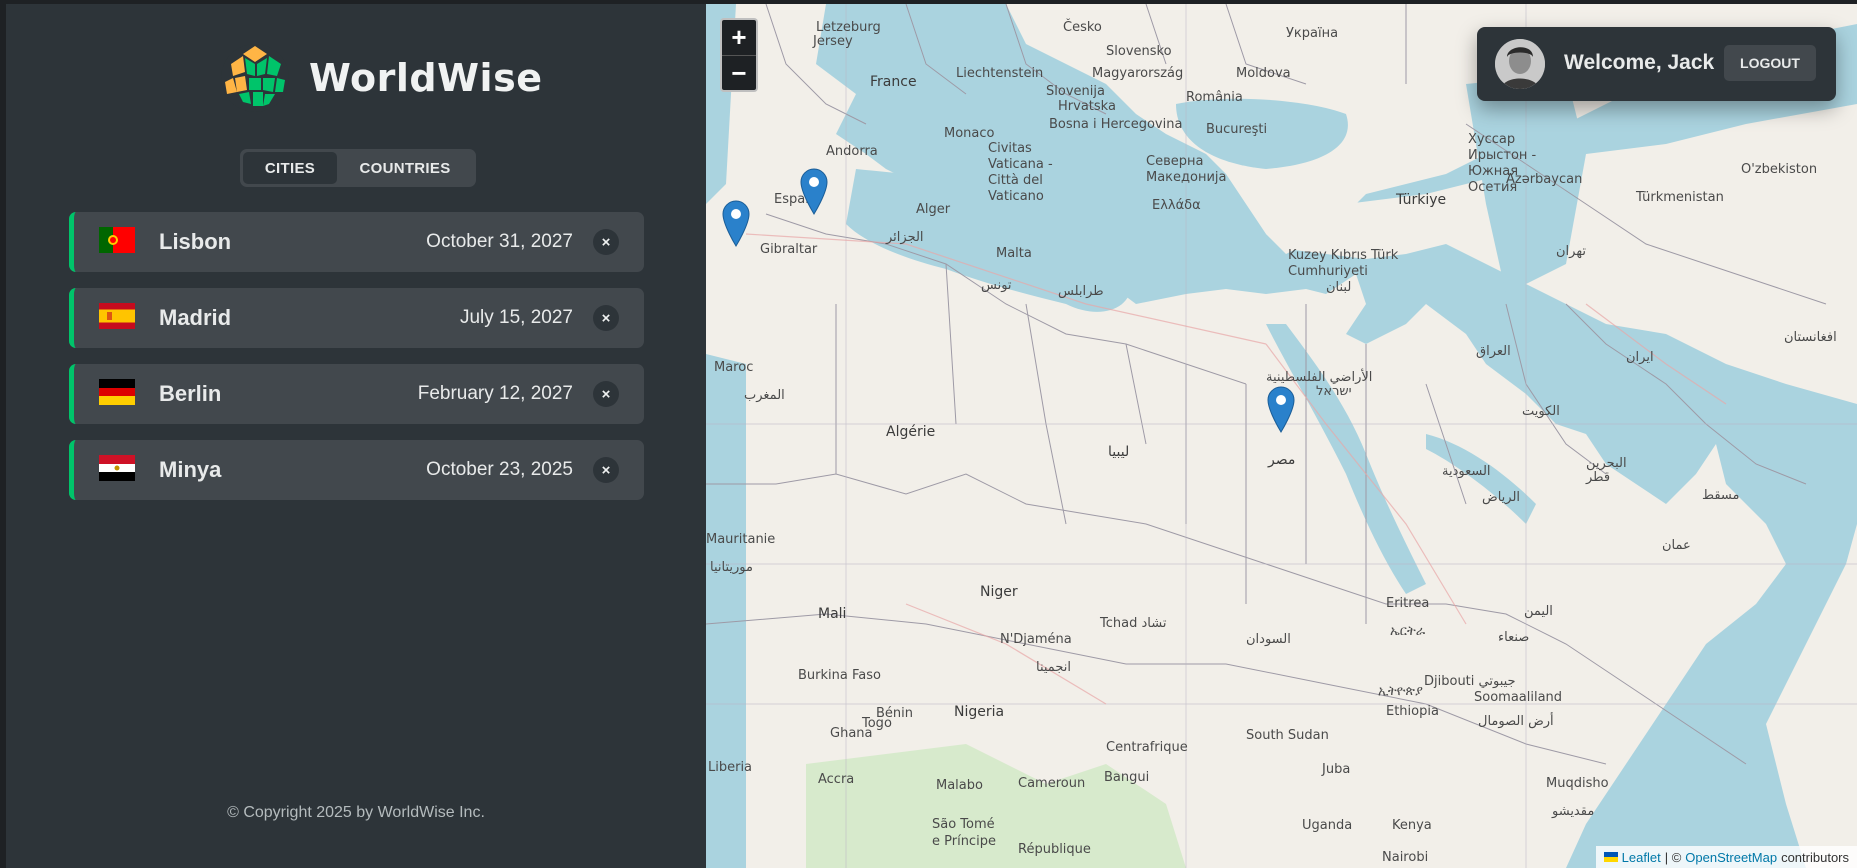 Image resolution: width=1857 pixels, height=868 pixels. Describe the element at coordinates (1036, 639) in the screenshot. I see `map-label: N'Djaména` at that location.